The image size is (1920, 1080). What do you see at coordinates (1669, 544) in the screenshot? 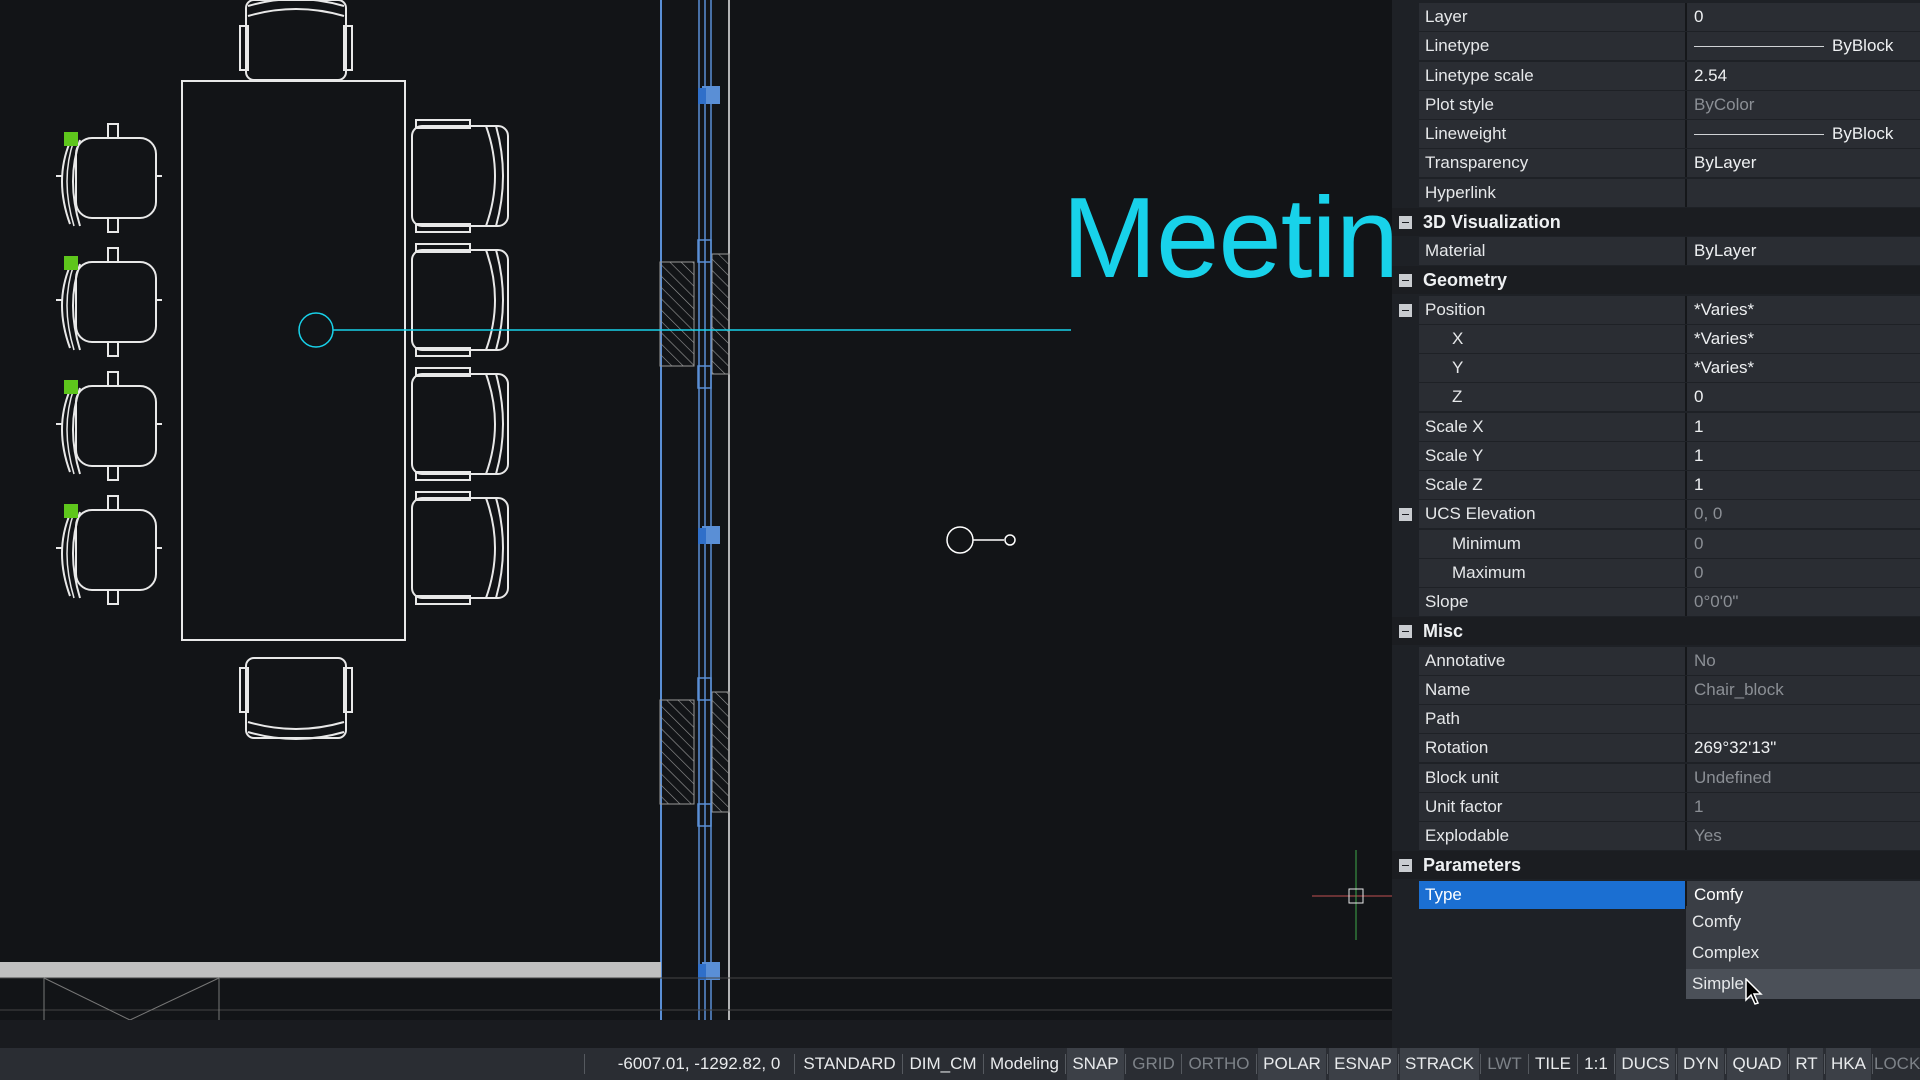
I see `prop-row-minimum: Minimum 0` at bounding box center [1669, 544].